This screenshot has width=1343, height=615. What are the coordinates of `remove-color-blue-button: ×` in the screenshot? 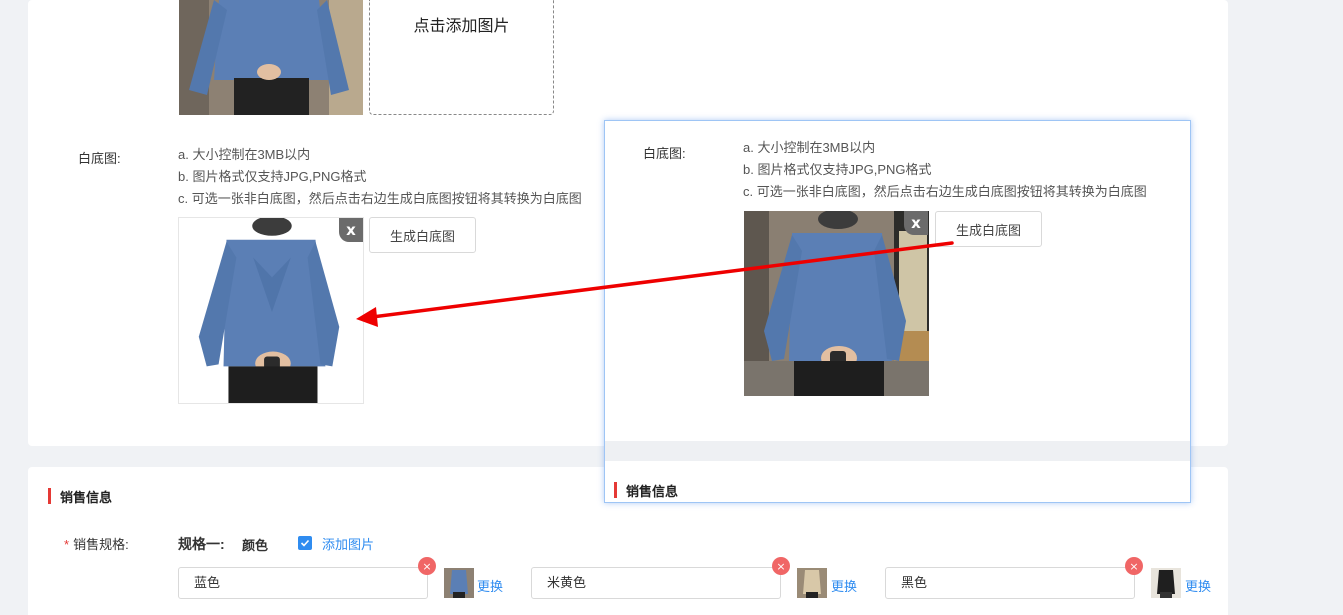 It's located at (427, 566).